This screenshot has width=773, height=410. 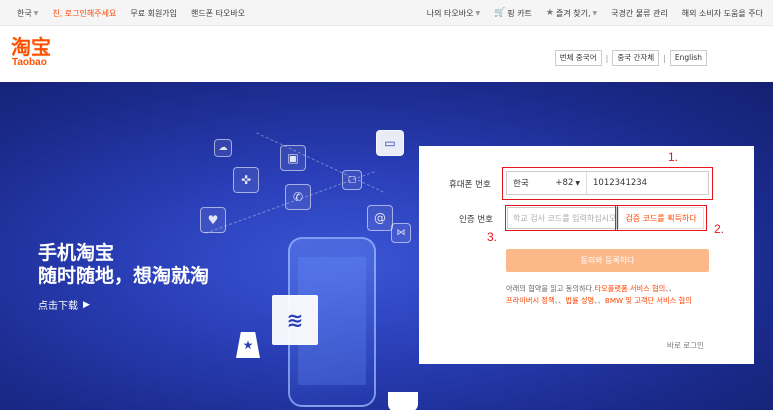 What do you see at coordinates (722, 13) in the screenshot?
I see `help-link: 해외 소비자 도움을 주다` at bounding box center [722, 13].